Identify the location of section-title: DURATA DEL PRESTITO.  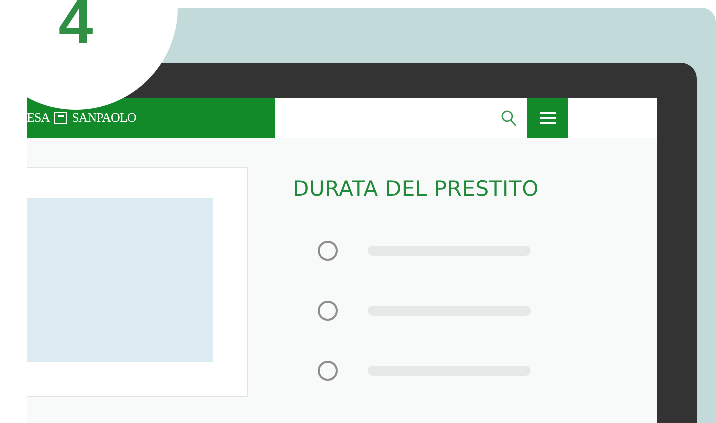
(416, 189).